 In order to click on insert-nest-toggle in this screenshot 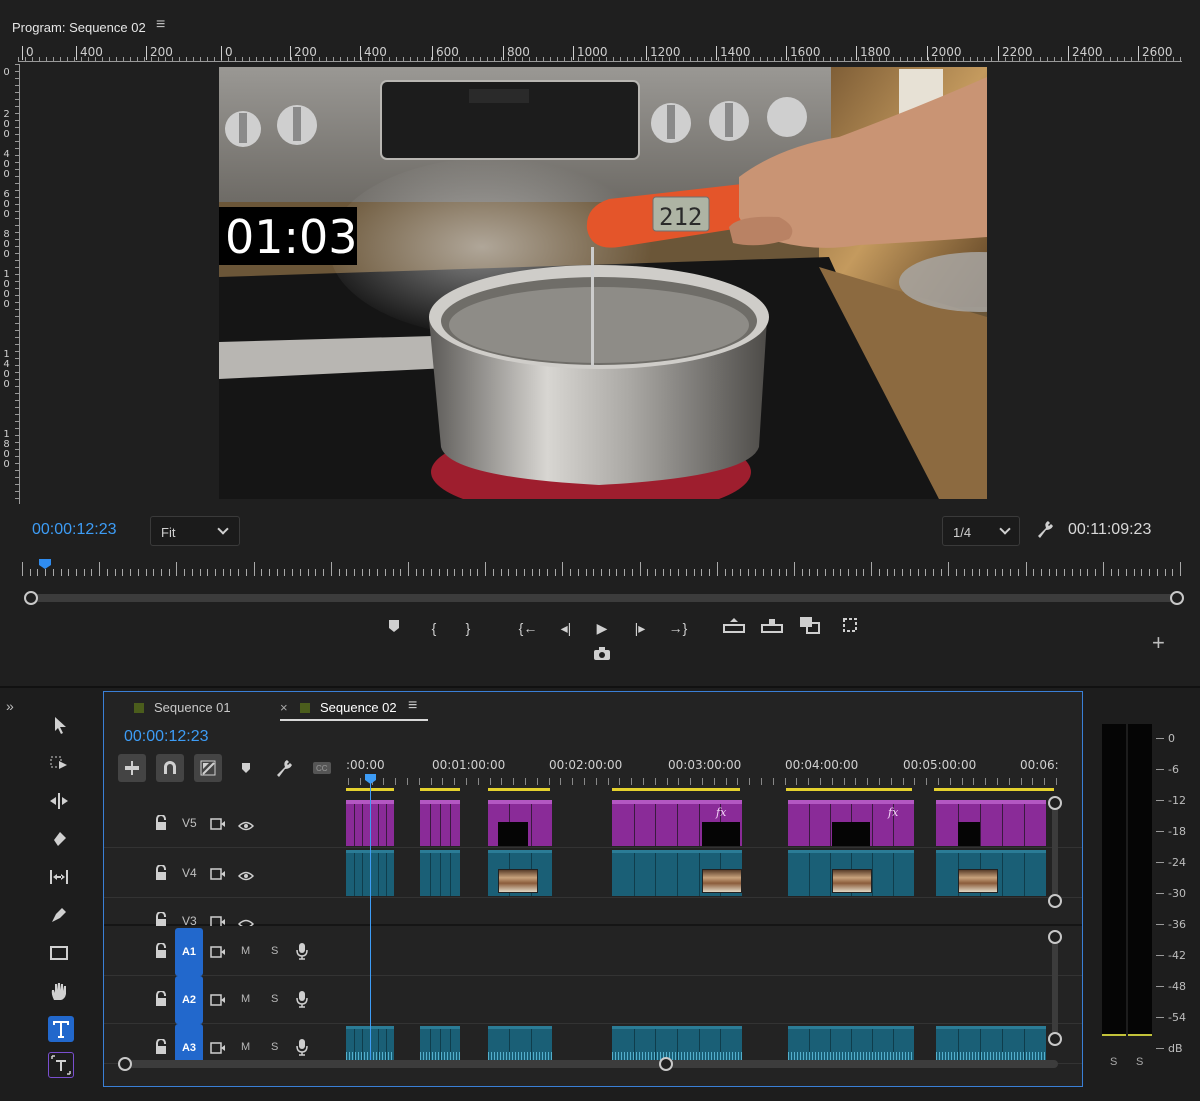, I will do `click(132, 768)`.